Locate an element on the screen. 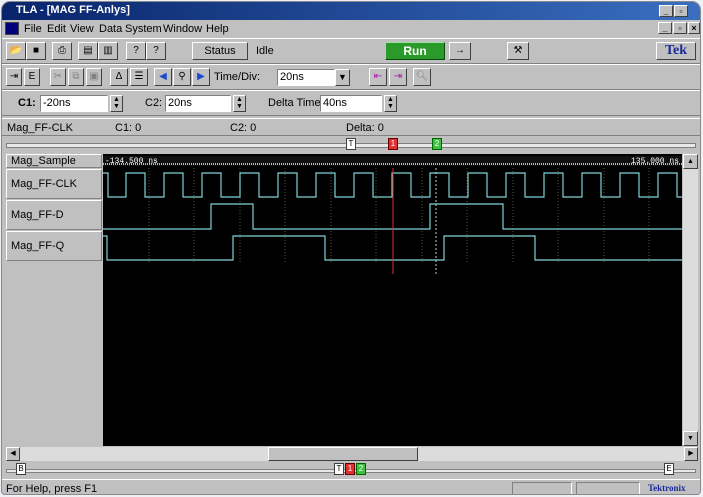  title-bar: TLA - [MAG FF-Anlys] _ ▫ is located at coordinates (351, 11).